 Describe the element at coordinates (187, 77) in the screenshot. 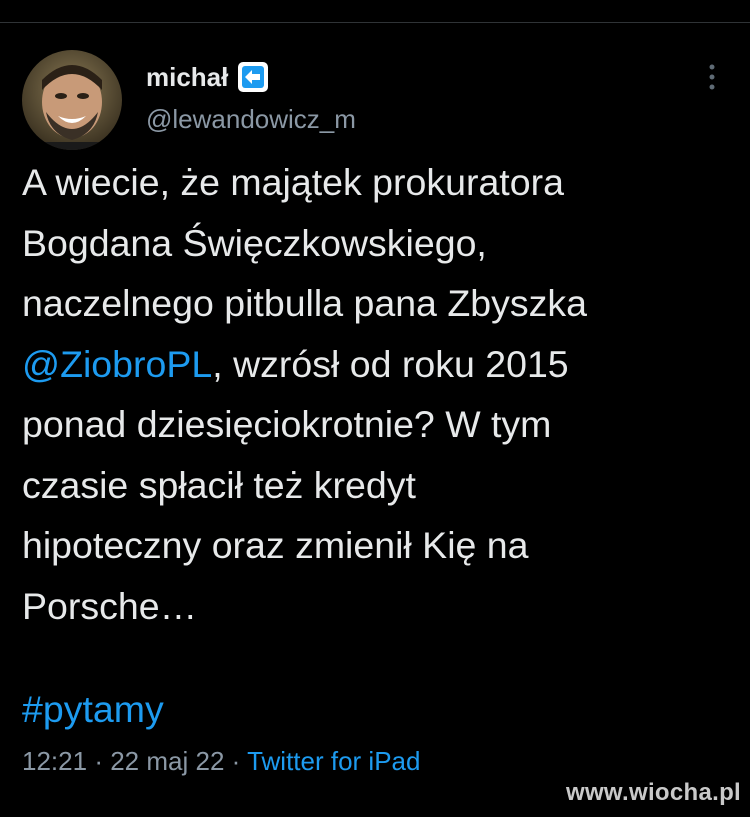

I see `author-display-name: michał` at that location.